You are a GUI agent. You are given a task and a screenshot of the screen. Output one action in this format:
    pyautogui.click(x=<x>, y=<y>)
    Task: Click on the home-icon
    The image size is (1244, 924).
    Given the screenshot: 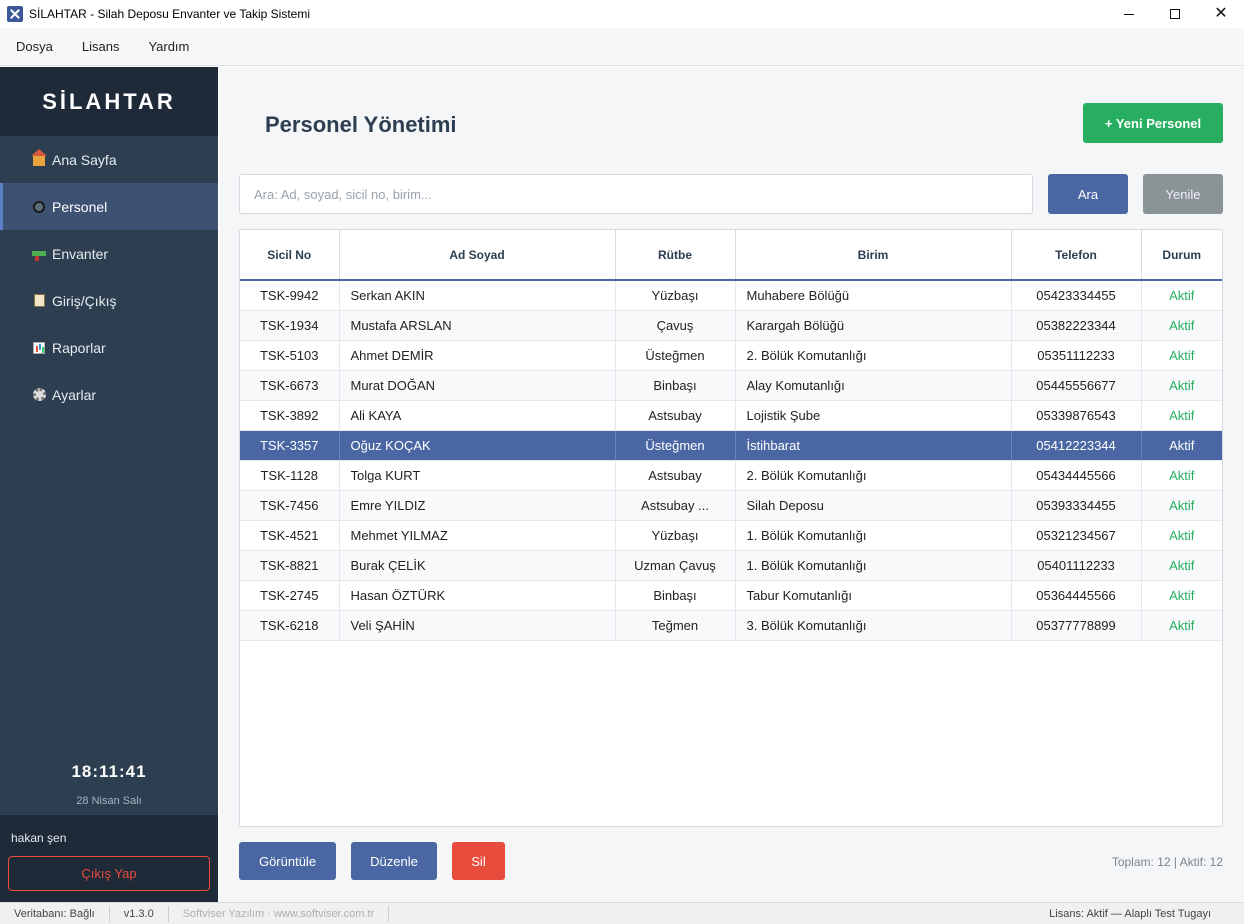 What is the action you would take?
    pyautogui.click(x=39, y=158)
    